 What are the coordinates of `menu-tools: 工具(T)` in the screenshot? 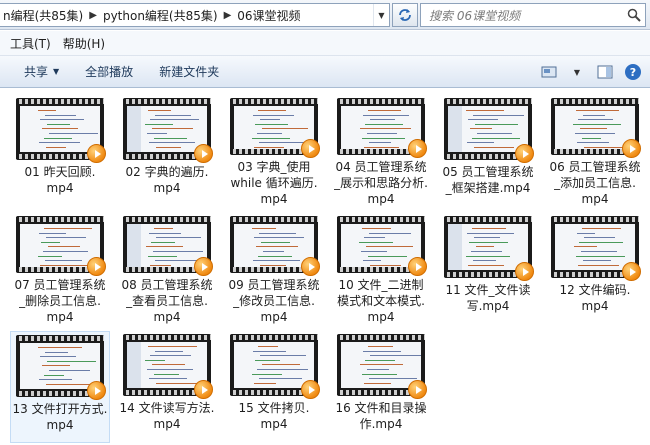 It's located at (30, 43).